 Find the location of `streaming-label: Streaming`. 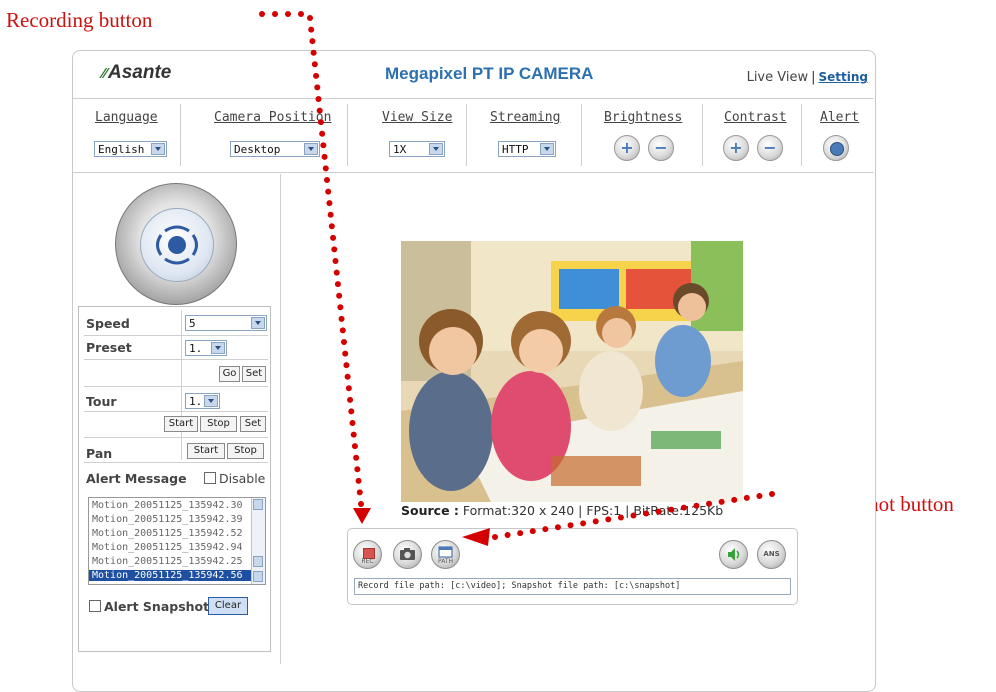

streaming-label: Streaming is located at coordinates (525, 117).